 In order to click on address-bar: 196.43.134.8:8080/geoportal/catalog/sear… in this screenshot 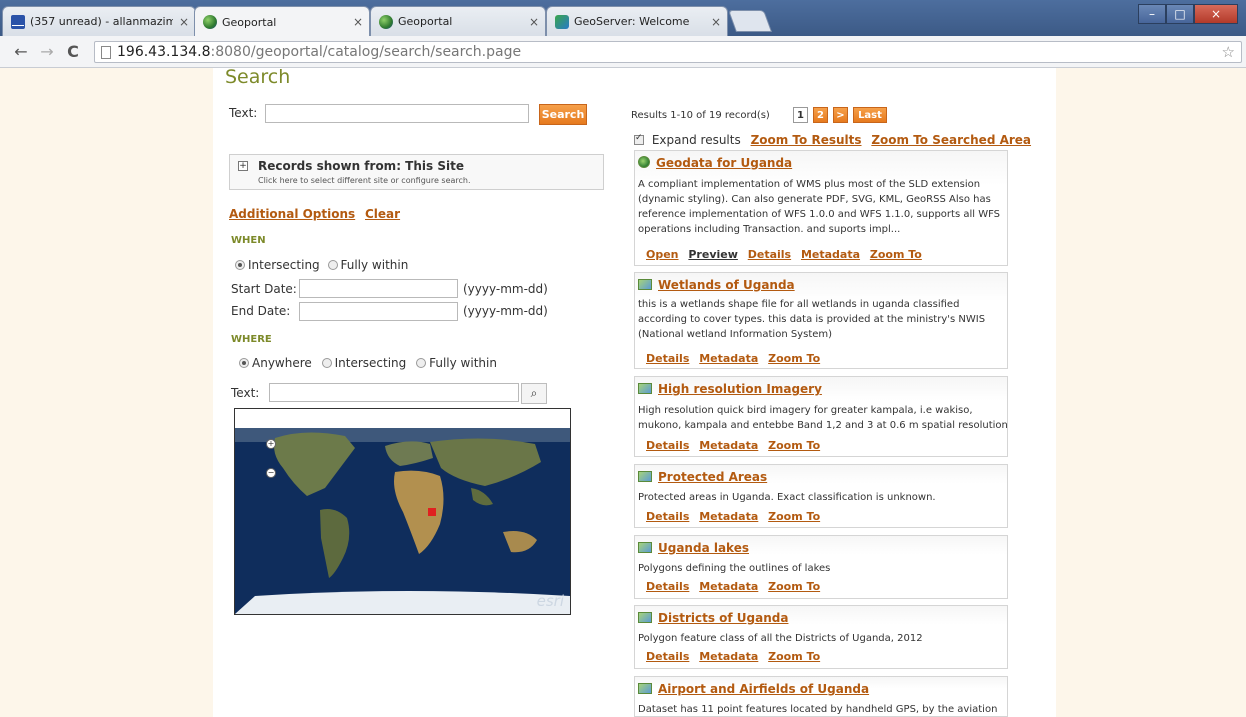, I will do `click(668, 52)`.